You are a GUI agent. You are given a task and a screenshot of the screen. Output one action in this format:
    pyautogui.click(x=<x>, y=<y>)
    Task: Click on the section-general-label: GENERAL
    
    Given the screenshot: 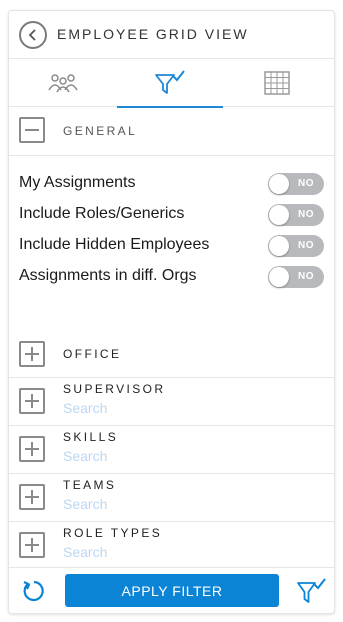 What is the action you would take?
    pyautogui.click(x=100, y=131)
    